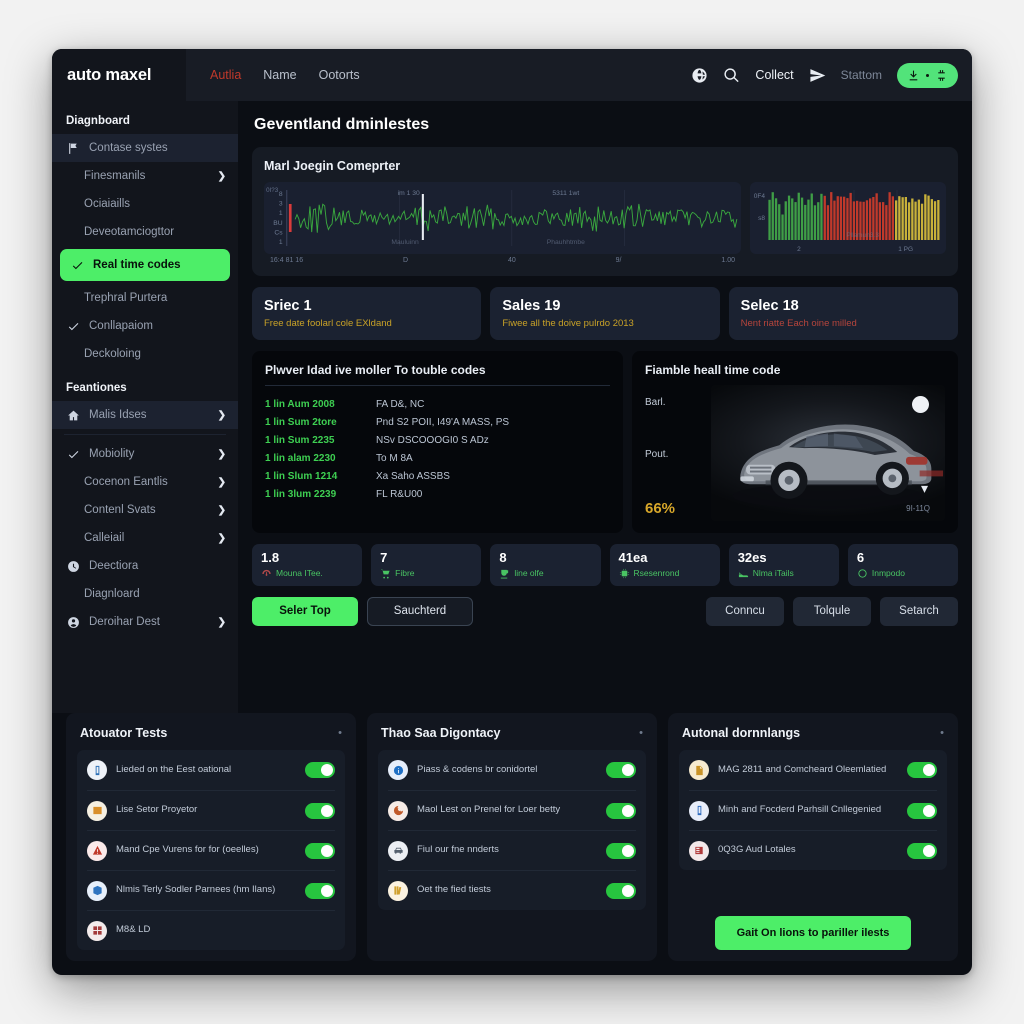 This screenshot has width=1024, height=1024. Describe the element at coordinates (145, 566) in the screenshot. I see `sidebar-item-deectiora: Deectiora` at that location.